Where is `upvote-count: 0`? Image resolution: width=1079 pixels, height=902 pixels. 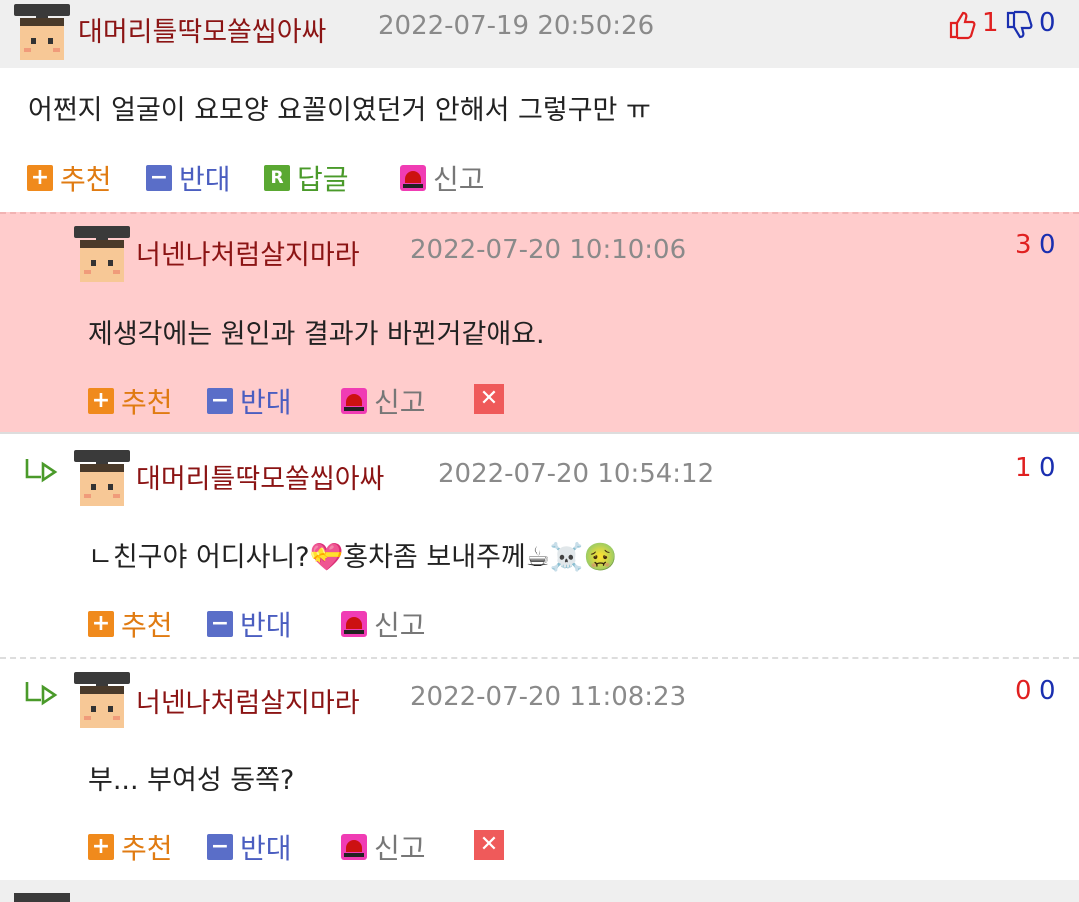 upvote-count: 0 is located at coordinates (1023, 691).